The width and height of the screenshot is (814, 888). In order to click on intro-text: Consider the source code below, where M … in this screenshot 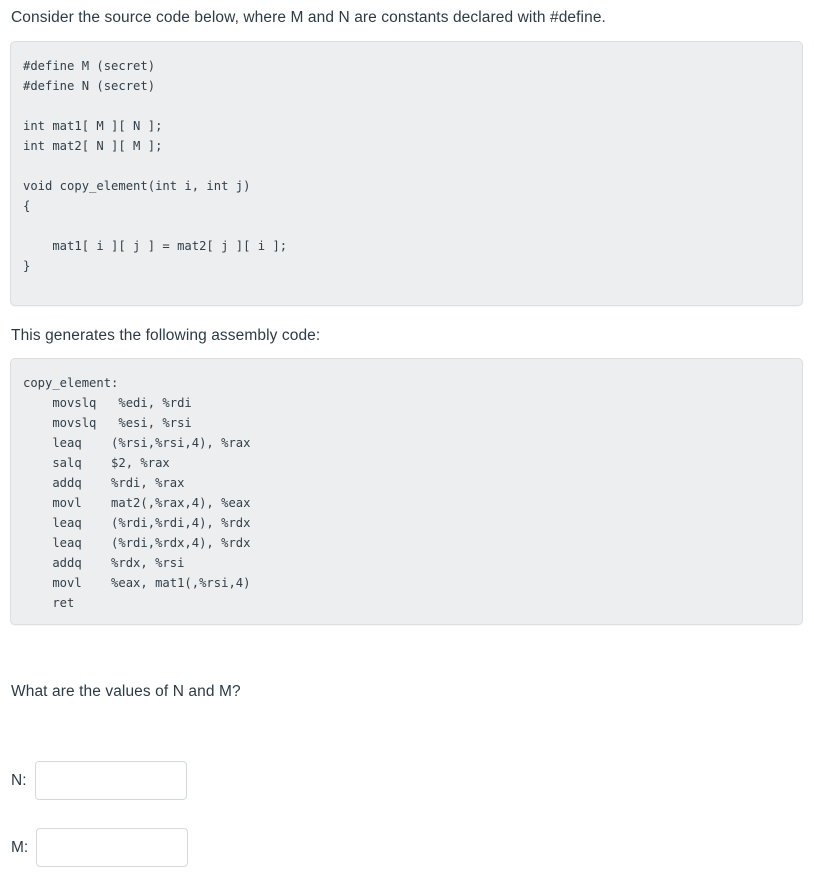, I will do `click(308, 17)`.